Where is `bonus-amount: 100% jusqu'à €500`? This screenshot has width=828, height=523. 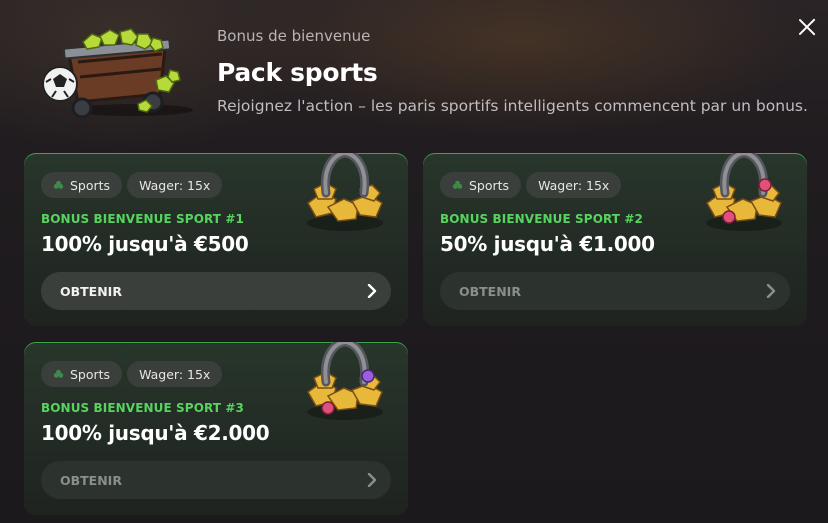 bonus-amount: 100% jusqu'à €500 is located at coordinates (145, 244).